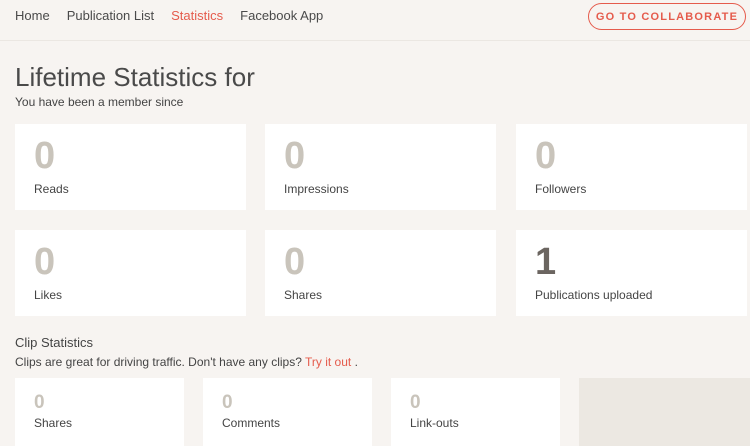  Describe the element at coordinates (287, 412) in the screenshot. I see `clip-card-comments: 0 Comments` at that location.